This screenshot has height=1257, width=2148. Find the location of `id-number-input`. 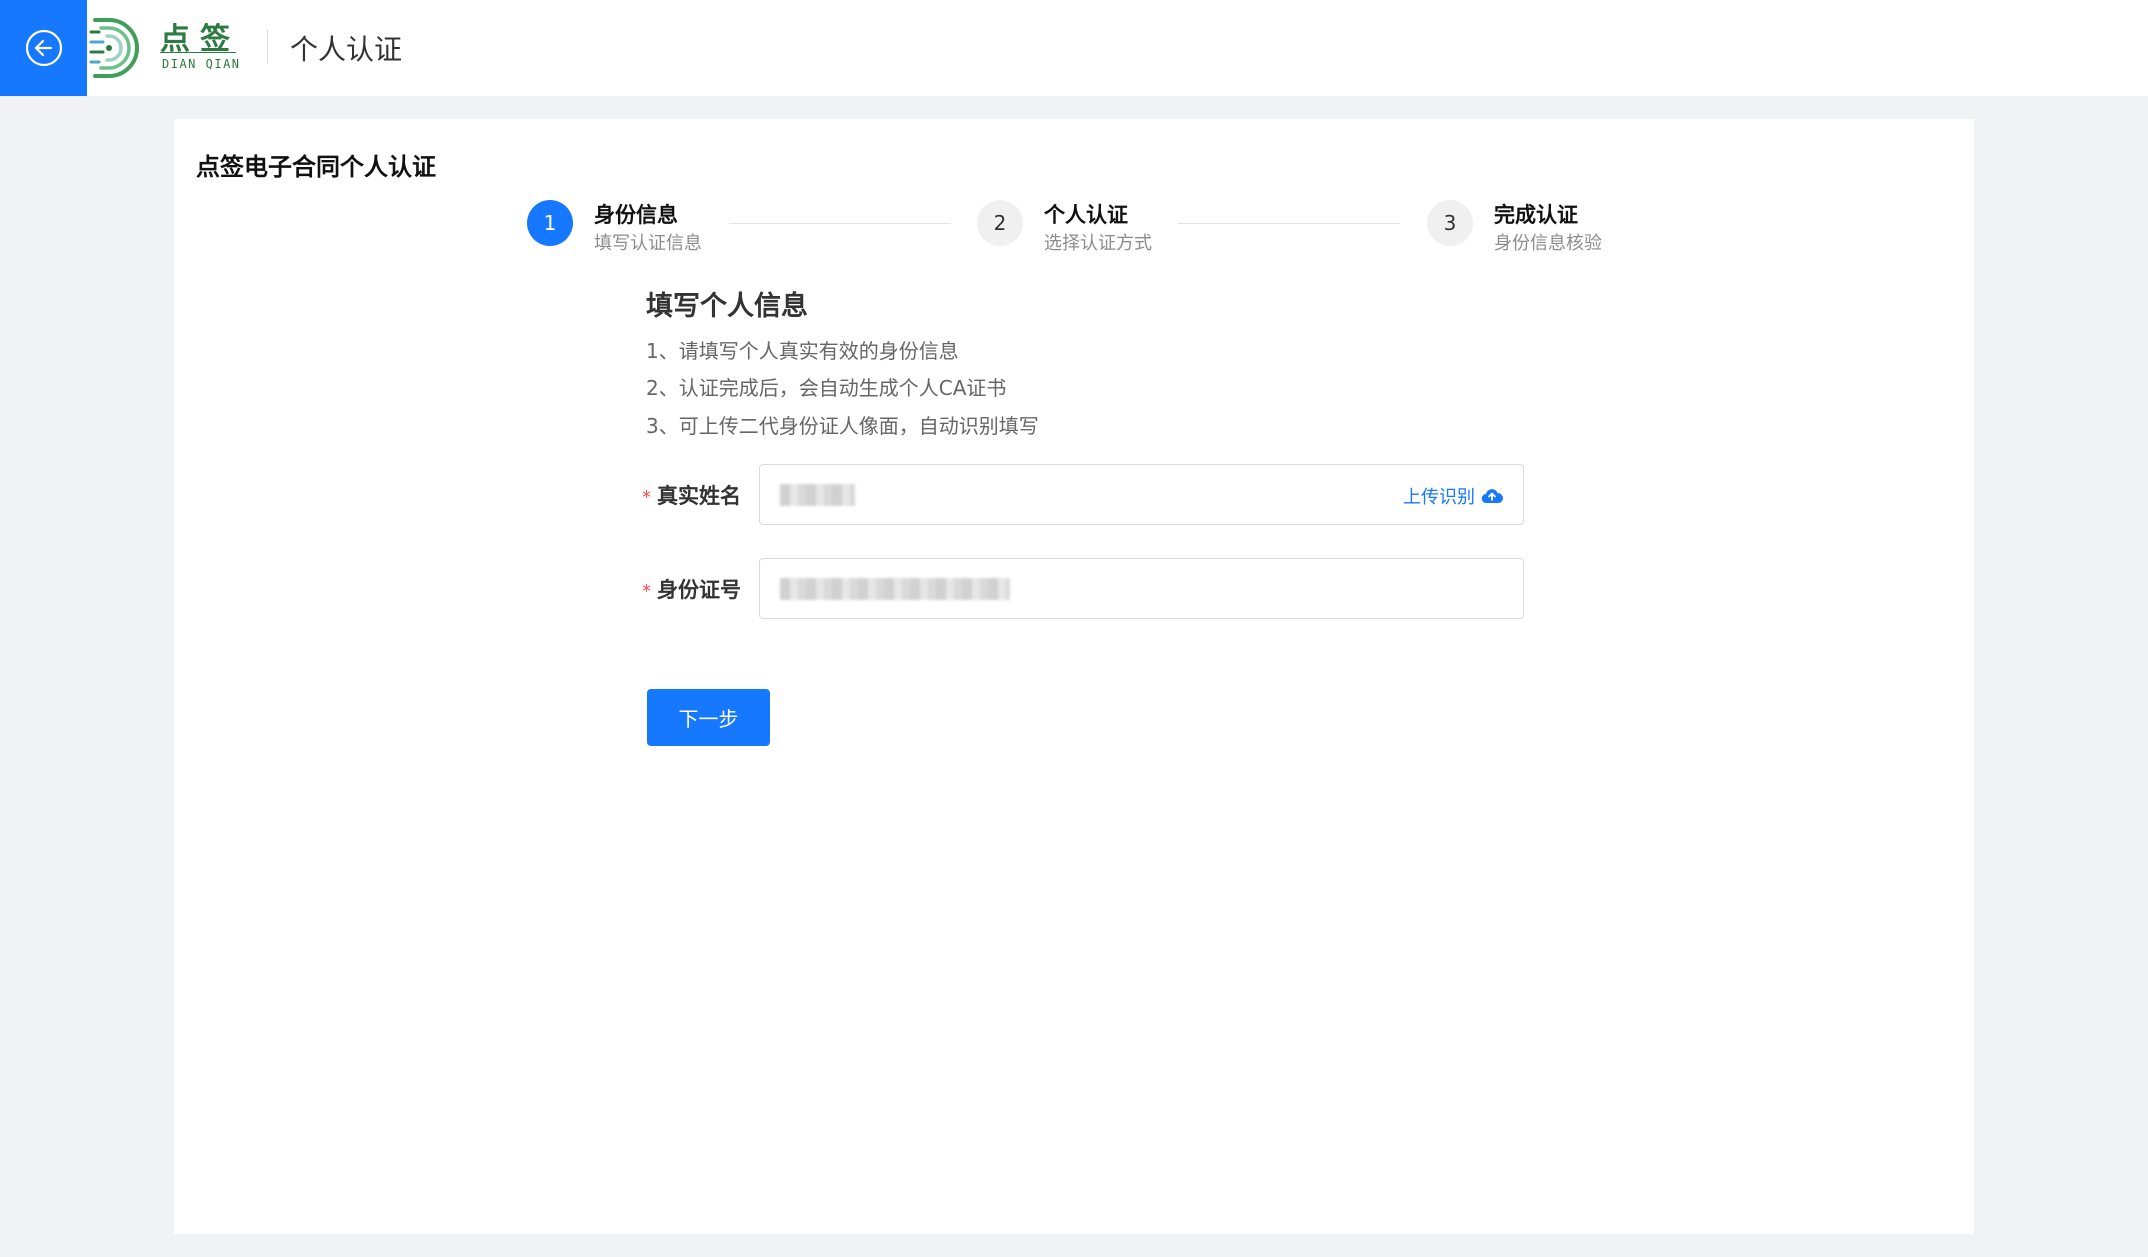

id-number-input is located at coordinates (1141, 588).